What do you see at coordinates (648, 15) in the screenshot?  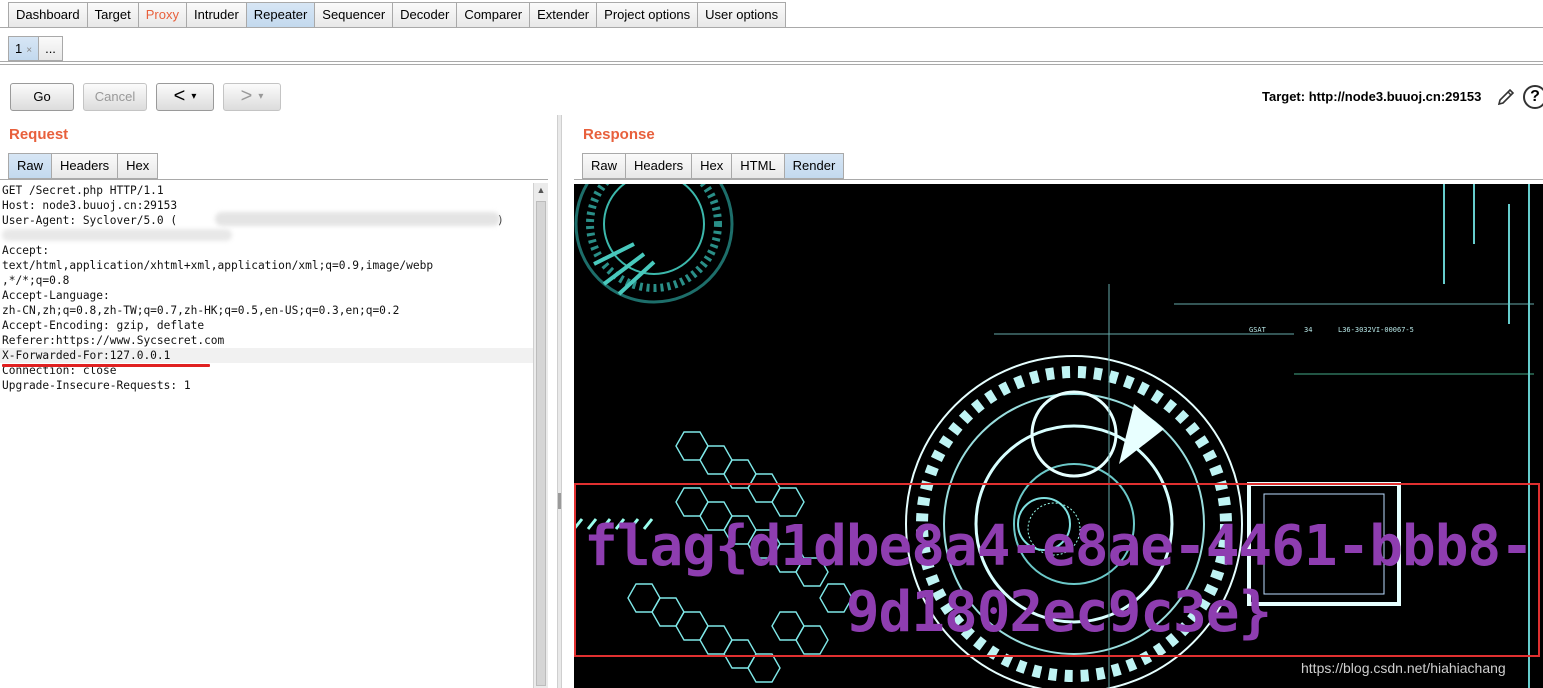 I see `tab-project-options: Project options` at bounding box center [648, 15].